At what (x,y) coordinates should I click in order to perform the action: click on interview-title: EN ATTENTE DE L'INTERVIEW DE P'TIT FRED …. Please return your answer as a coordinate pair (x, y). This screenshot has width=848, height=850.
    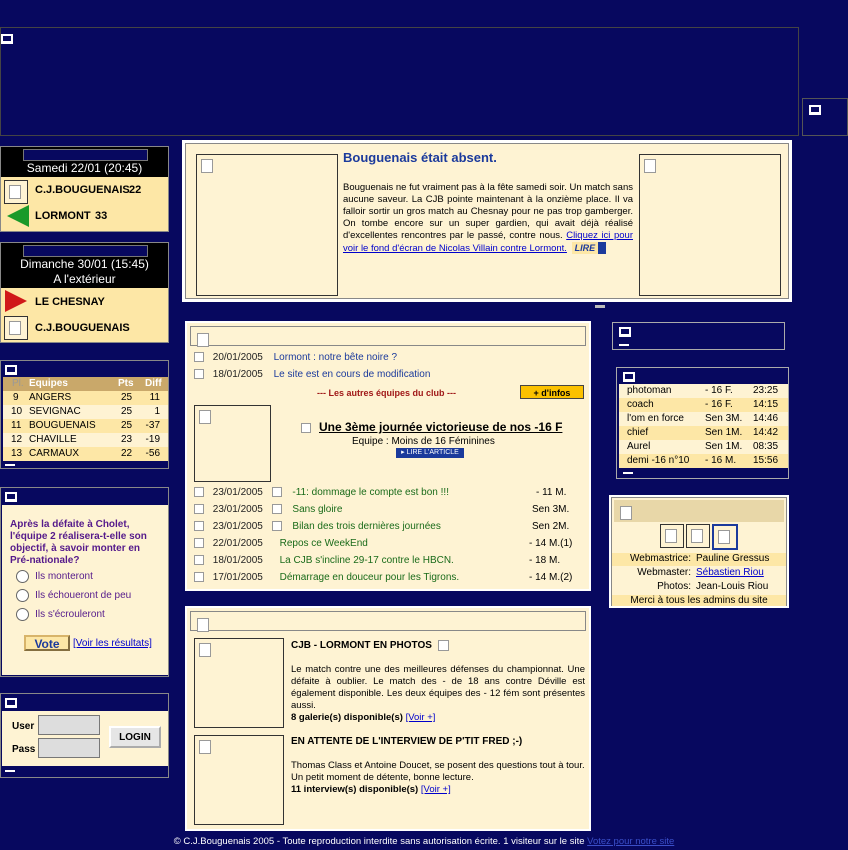
    Looking at the image, I should click on (406, 741).